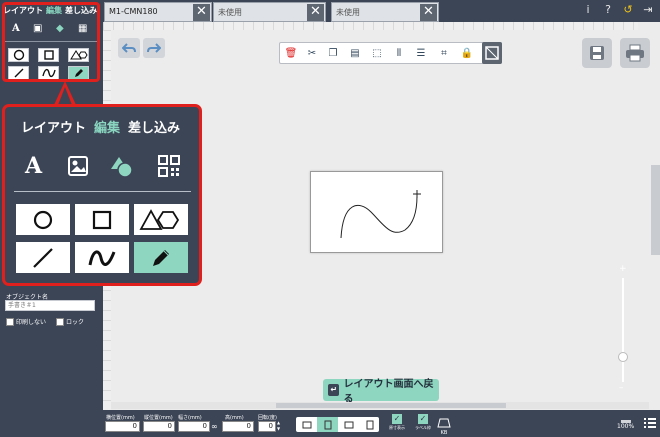 Image resolution: width=660 pixels, height=437 pixels. Describe the element at coordinates (194, 426) in the screenshot. I see `width-field: 0` at that location.